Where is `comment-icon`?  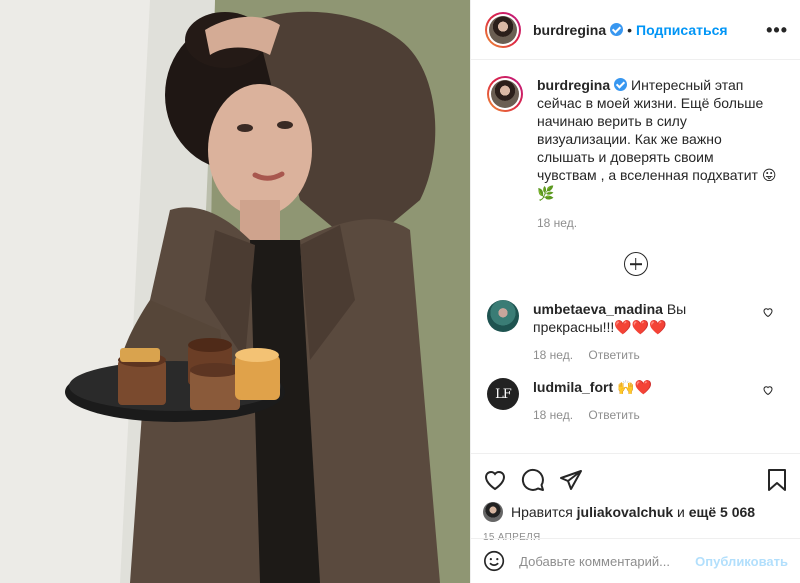 comment-icon is located at coordinates (533, 480).